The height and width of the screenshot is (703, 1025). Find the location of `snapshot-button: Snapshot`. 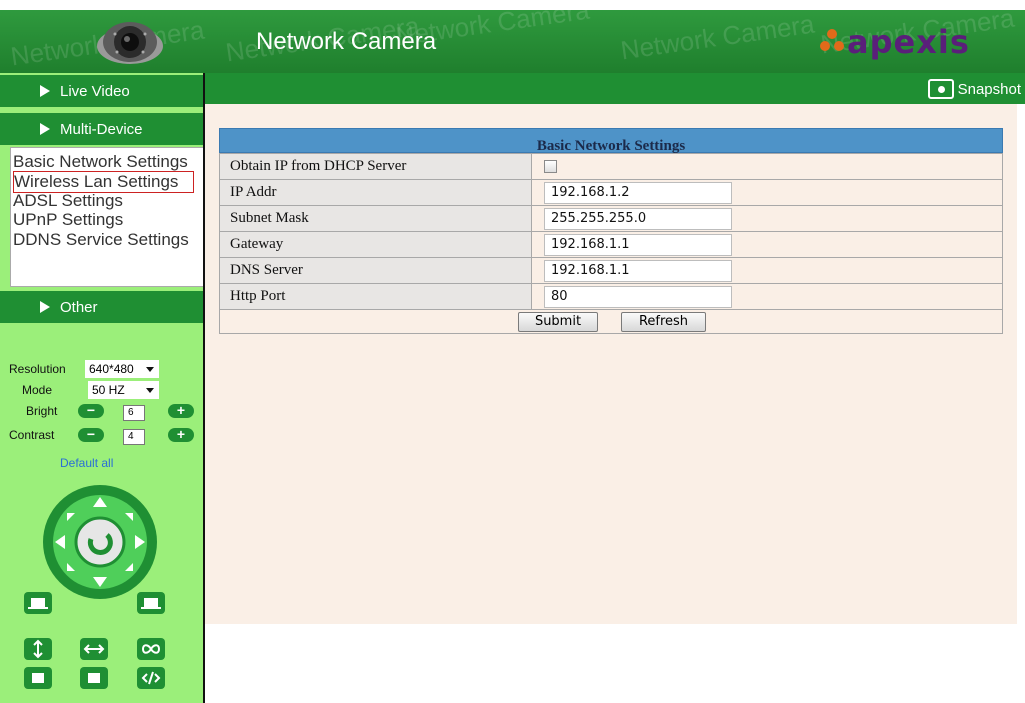

snapshot-button: Snapshot is located at coordinates (974, 89).